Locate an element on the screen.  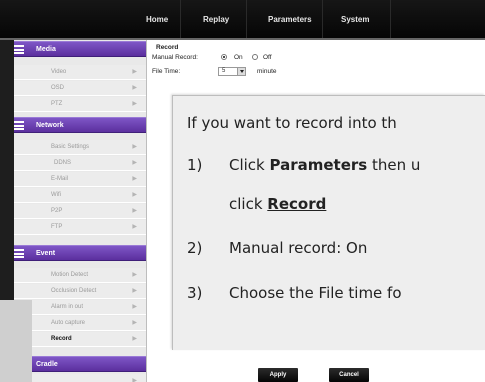
chevron-down-icon is located at coordinates (241, 71).